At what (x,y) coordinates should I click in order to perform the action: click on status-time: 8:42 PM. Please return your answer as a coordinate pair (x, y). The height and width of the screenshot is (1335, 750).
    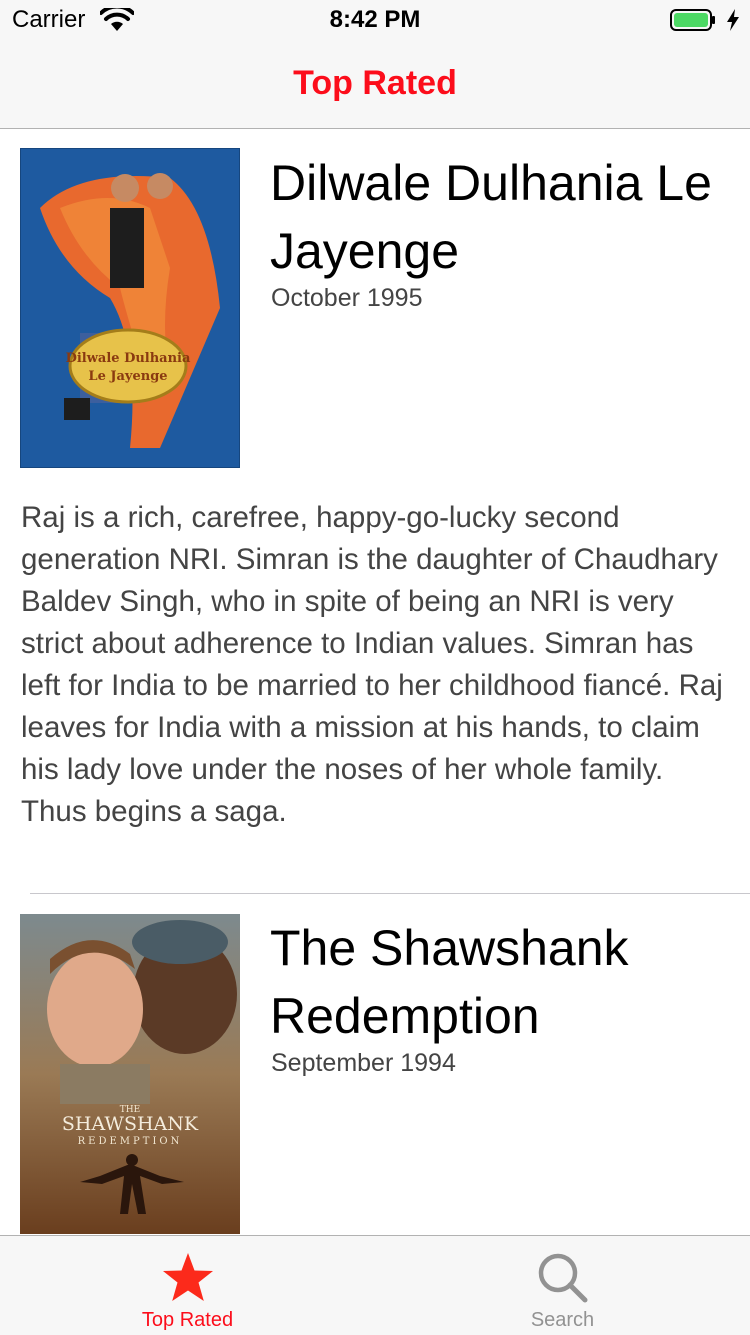
    Looking at the image, I should click on (375, 19).